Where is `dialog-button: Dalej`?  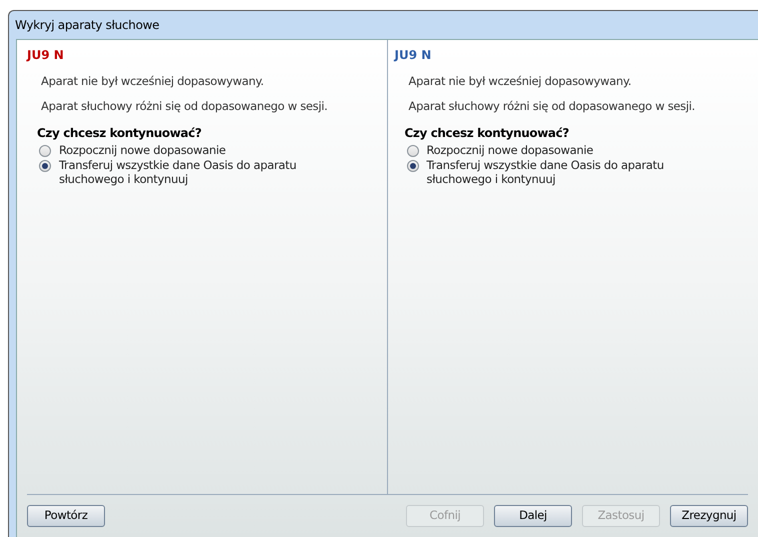 dialog-button: Dalej is located at coordinates (533, 516).